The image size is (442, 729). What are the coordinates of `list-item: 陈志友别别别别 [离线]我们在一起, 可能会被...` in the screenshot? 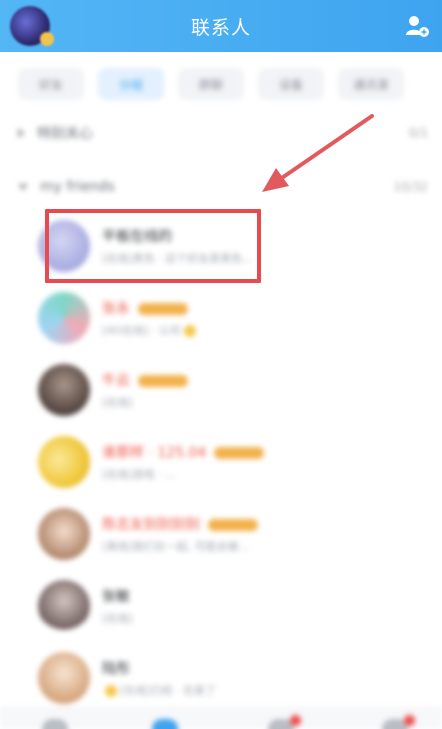 It's located at (228, 534).